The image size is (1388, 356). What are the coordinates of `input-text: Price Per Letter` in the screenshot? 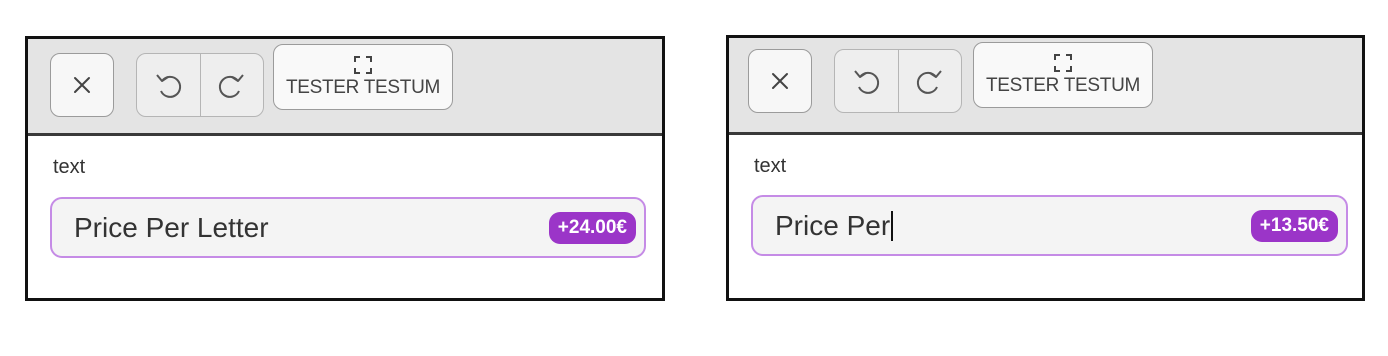 It's located at (171, 227).